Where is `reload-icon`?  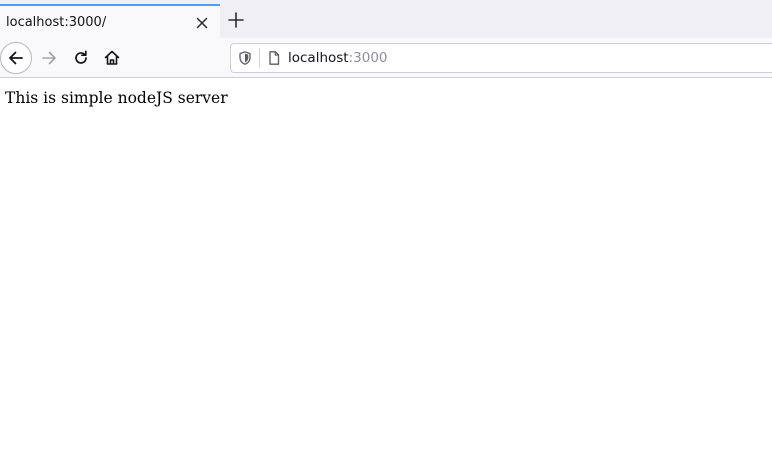
reload-icon is located at coordinates (81, 57).